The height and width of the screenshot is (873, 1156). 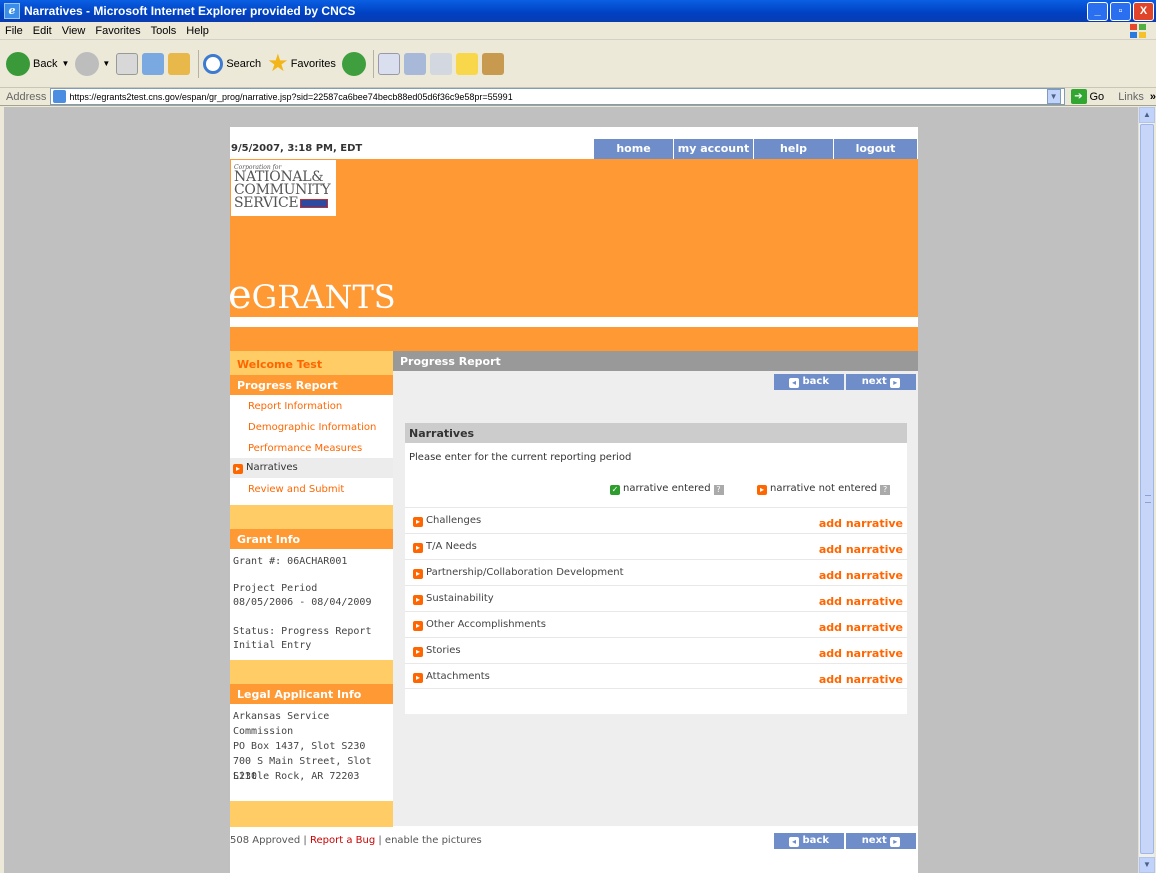 I want to click on maximize-button: ▫, so click(x=1120, y=11).